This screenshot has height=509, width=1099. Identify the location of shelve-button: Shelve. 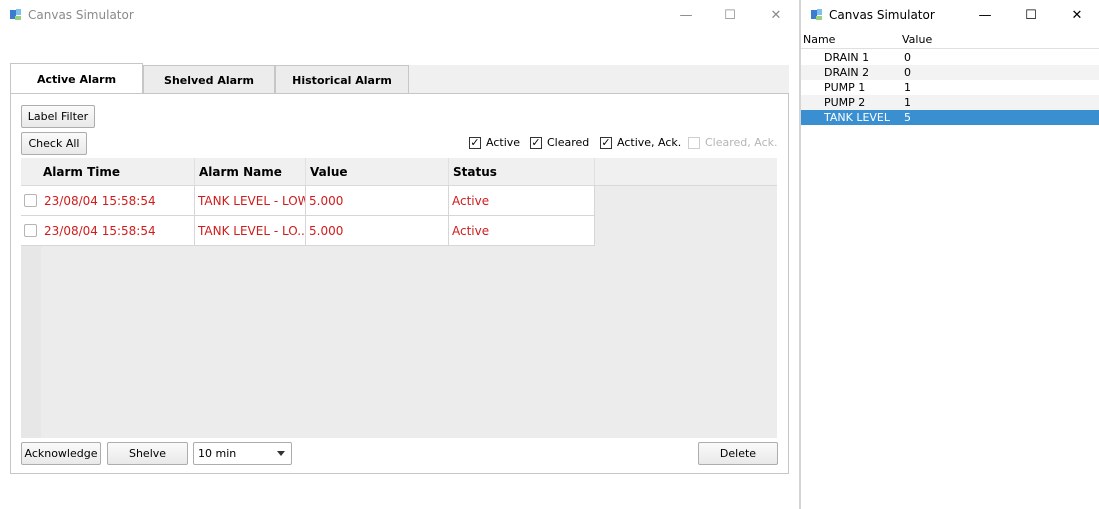
(147, 453).